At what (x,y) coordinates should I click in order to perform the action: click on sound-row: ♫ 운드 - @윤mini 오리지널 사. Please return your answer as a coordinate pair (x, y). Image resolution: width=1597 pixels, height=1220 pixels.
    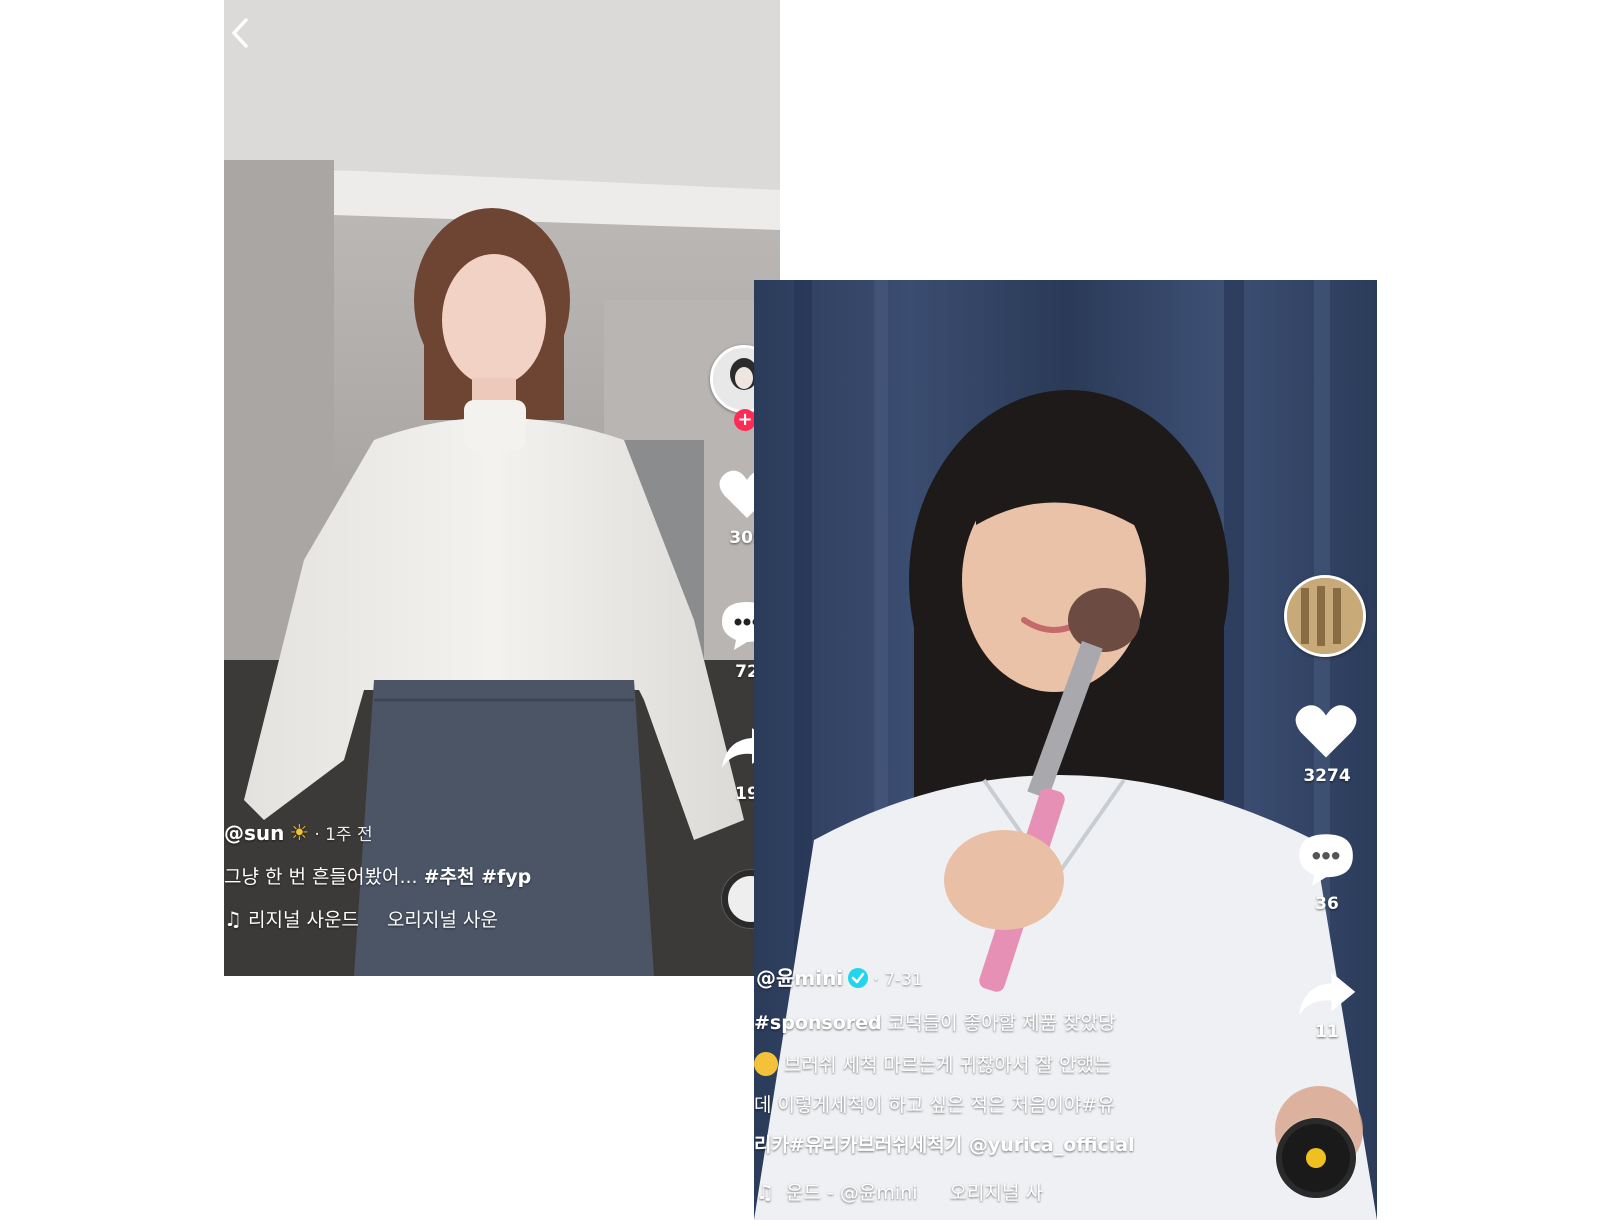
    Looking at the image, I should click on (899, 1191).